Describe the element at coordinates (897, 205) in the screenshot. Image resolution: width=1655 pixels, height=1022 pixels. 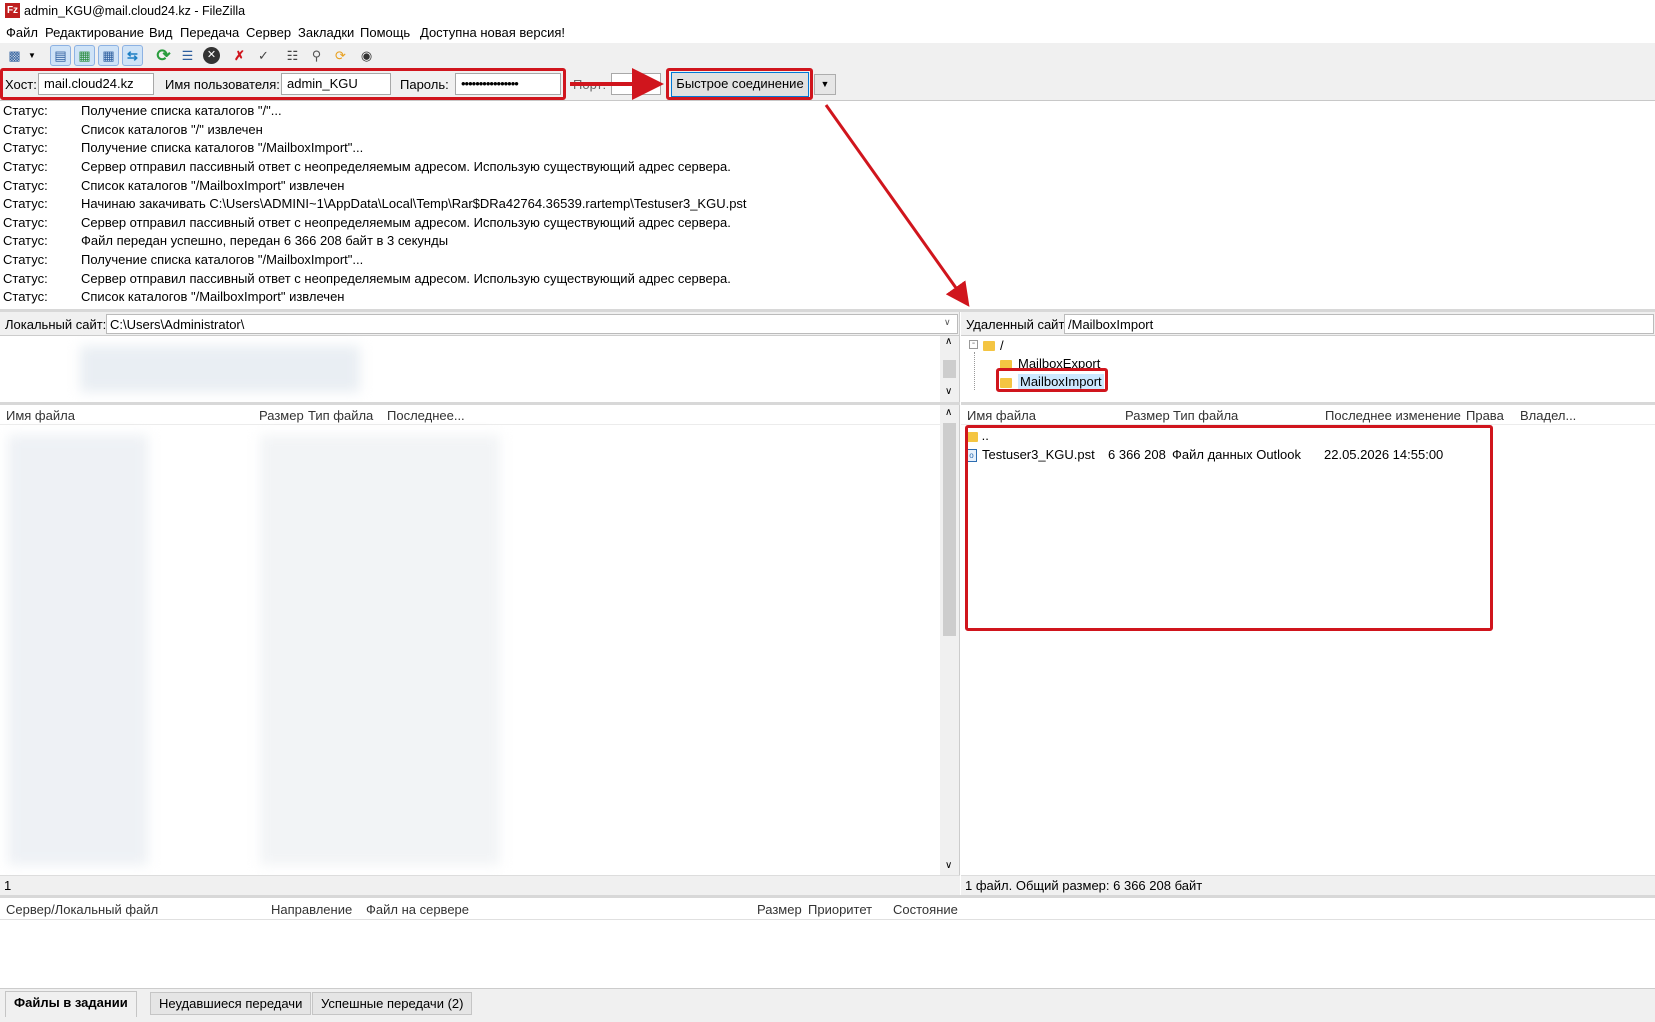
I see `arrow-to-remote-site` at that location.